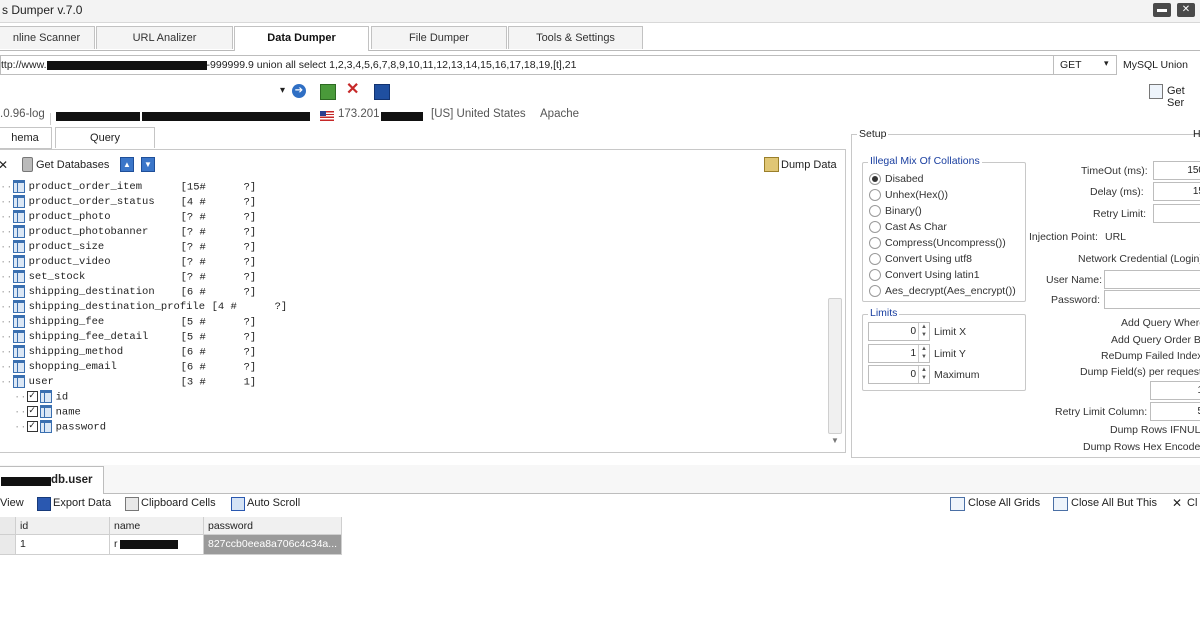 The image size is (1200, 630). I want to click on redump-failed-index: ReDump Failed Index, so click(1150, 356).